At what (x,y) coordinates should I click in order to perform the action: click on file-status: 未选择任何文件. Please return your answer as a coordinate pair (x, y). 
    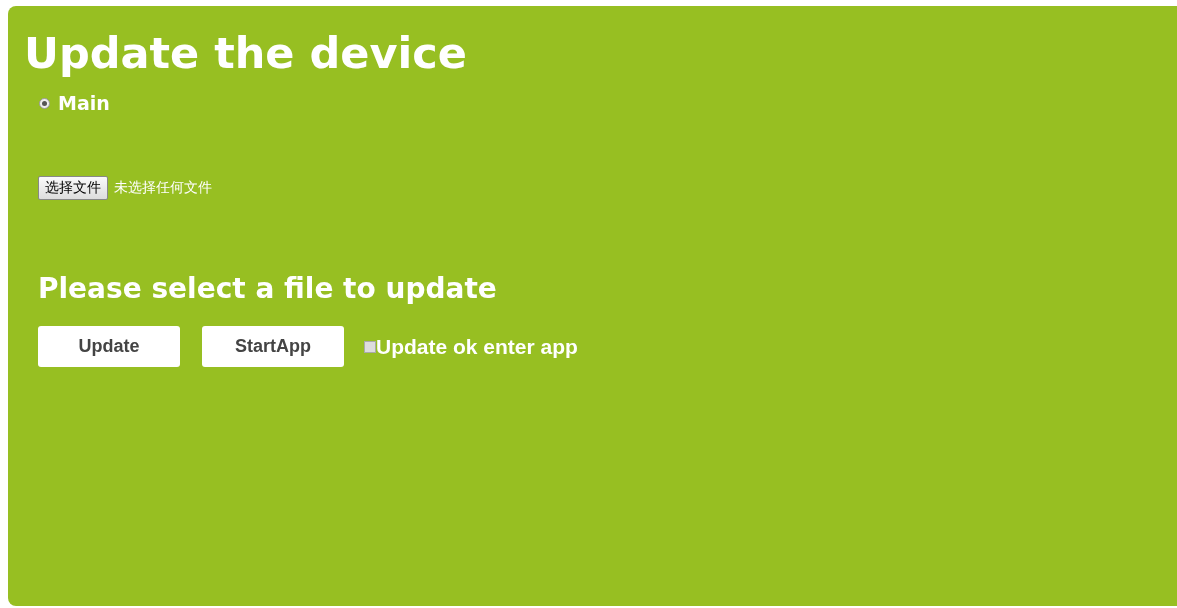
    Looking at the image, I should click on (163, 188).